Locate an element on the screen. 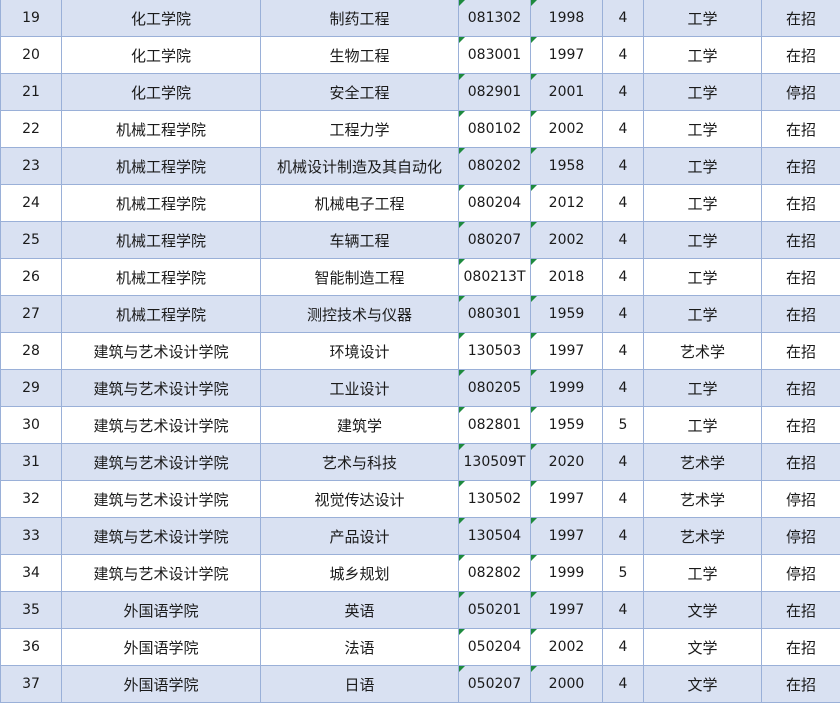 The image size is (840, 705). cell-major: 产品设计 is located at coordinates (359, 536).